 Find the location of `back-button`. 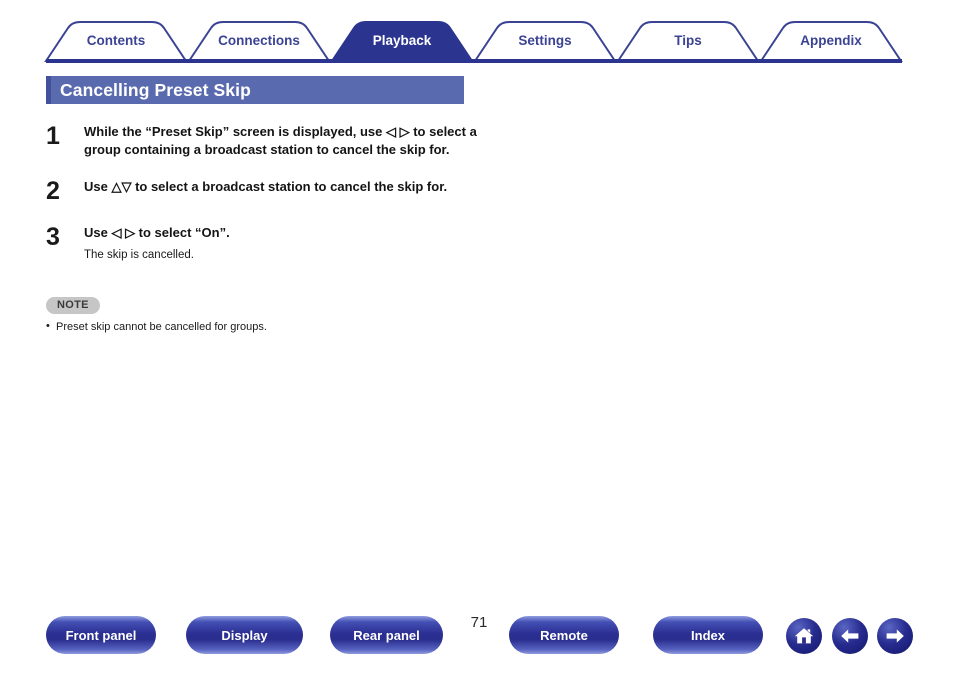

back-button is located at coordinates (850, 636).